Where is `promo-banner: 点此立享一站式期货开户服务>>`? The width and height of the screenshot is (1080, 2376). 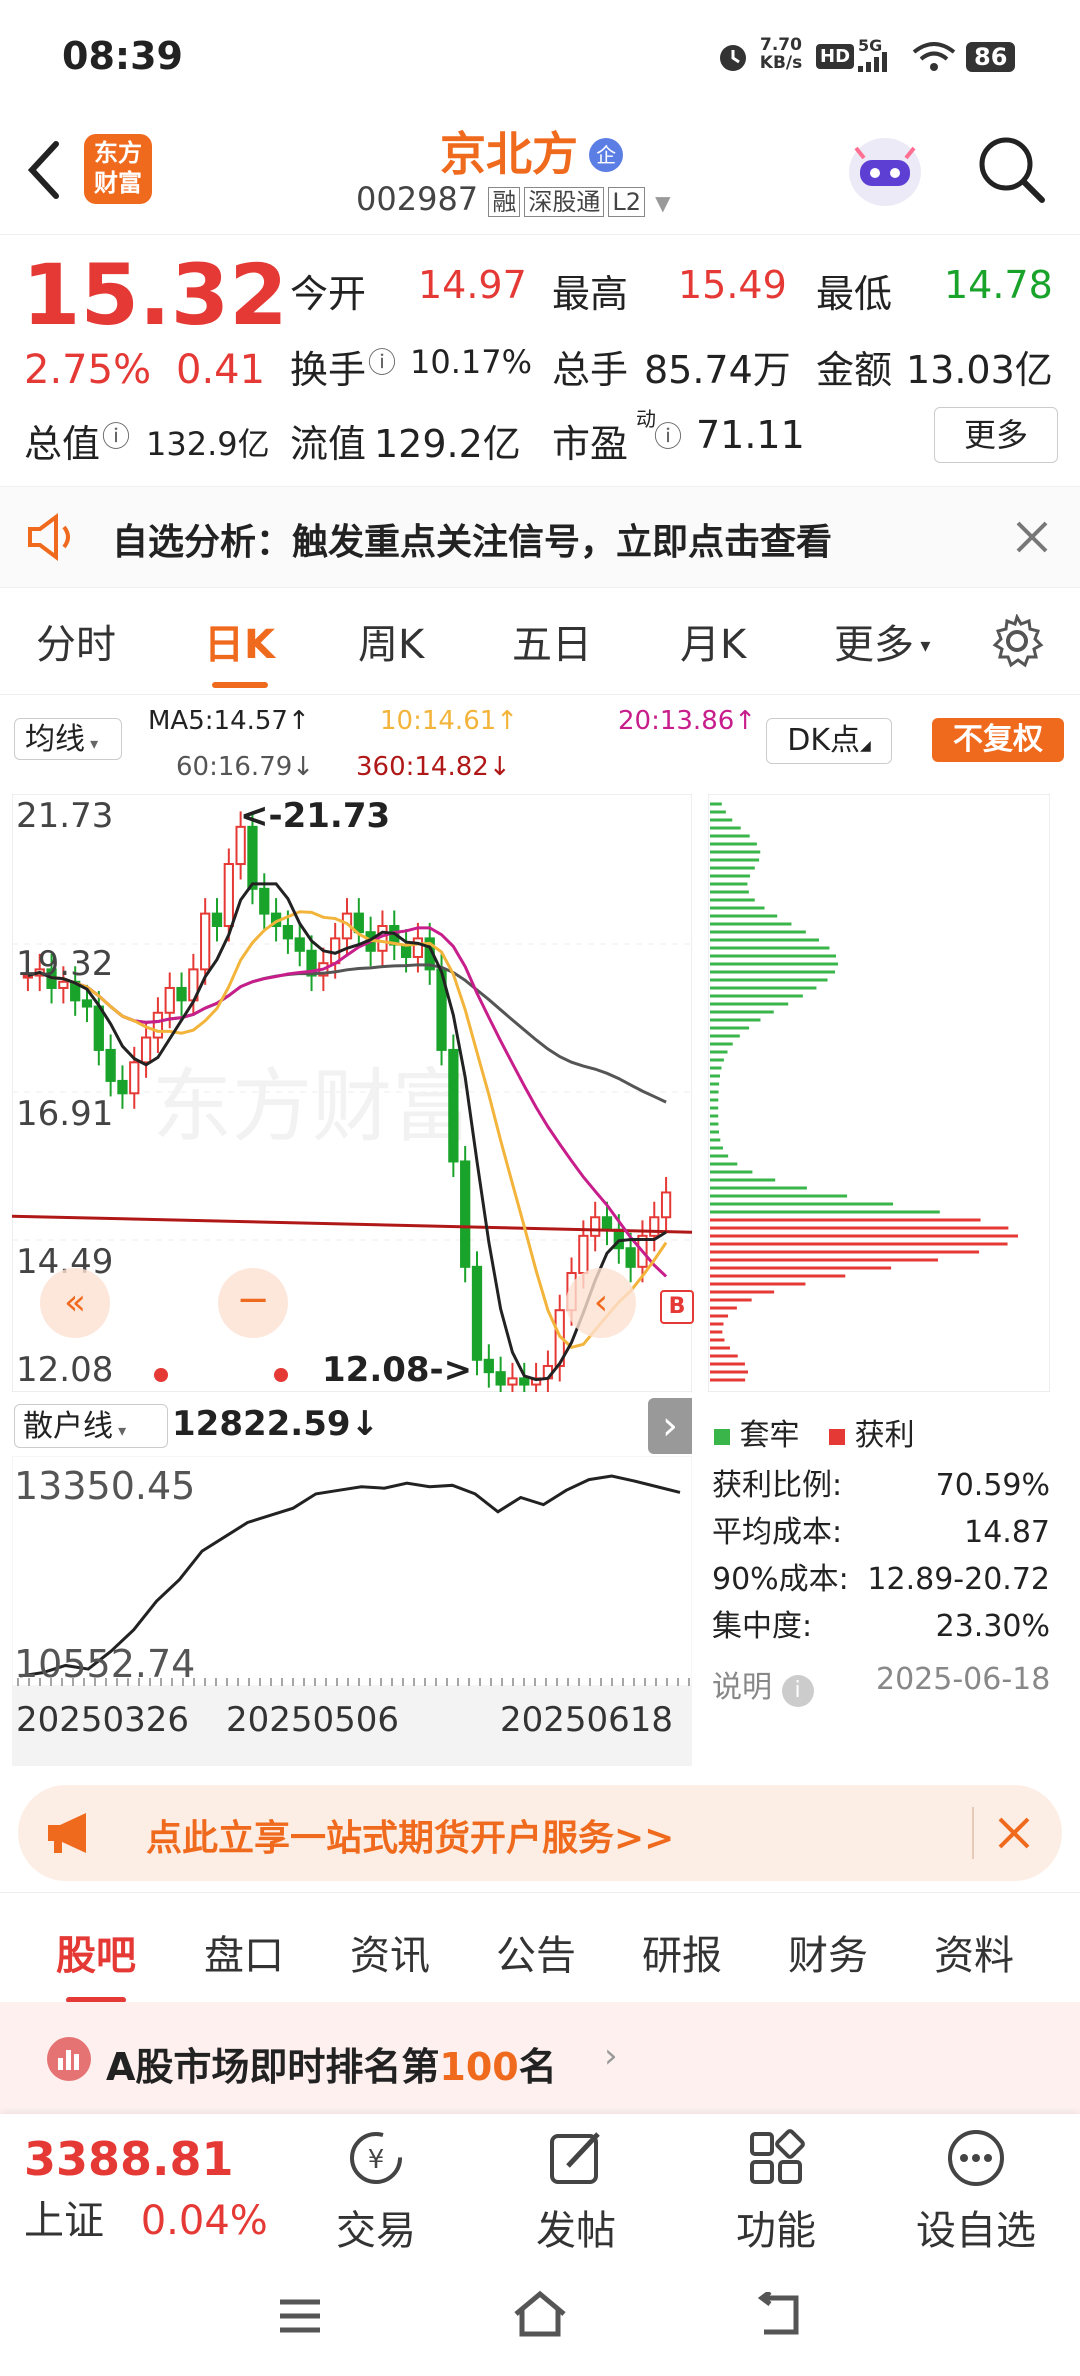 promo-banner: 点此立享一站式期货开户服务>> is located at coordinates (540, 1833).